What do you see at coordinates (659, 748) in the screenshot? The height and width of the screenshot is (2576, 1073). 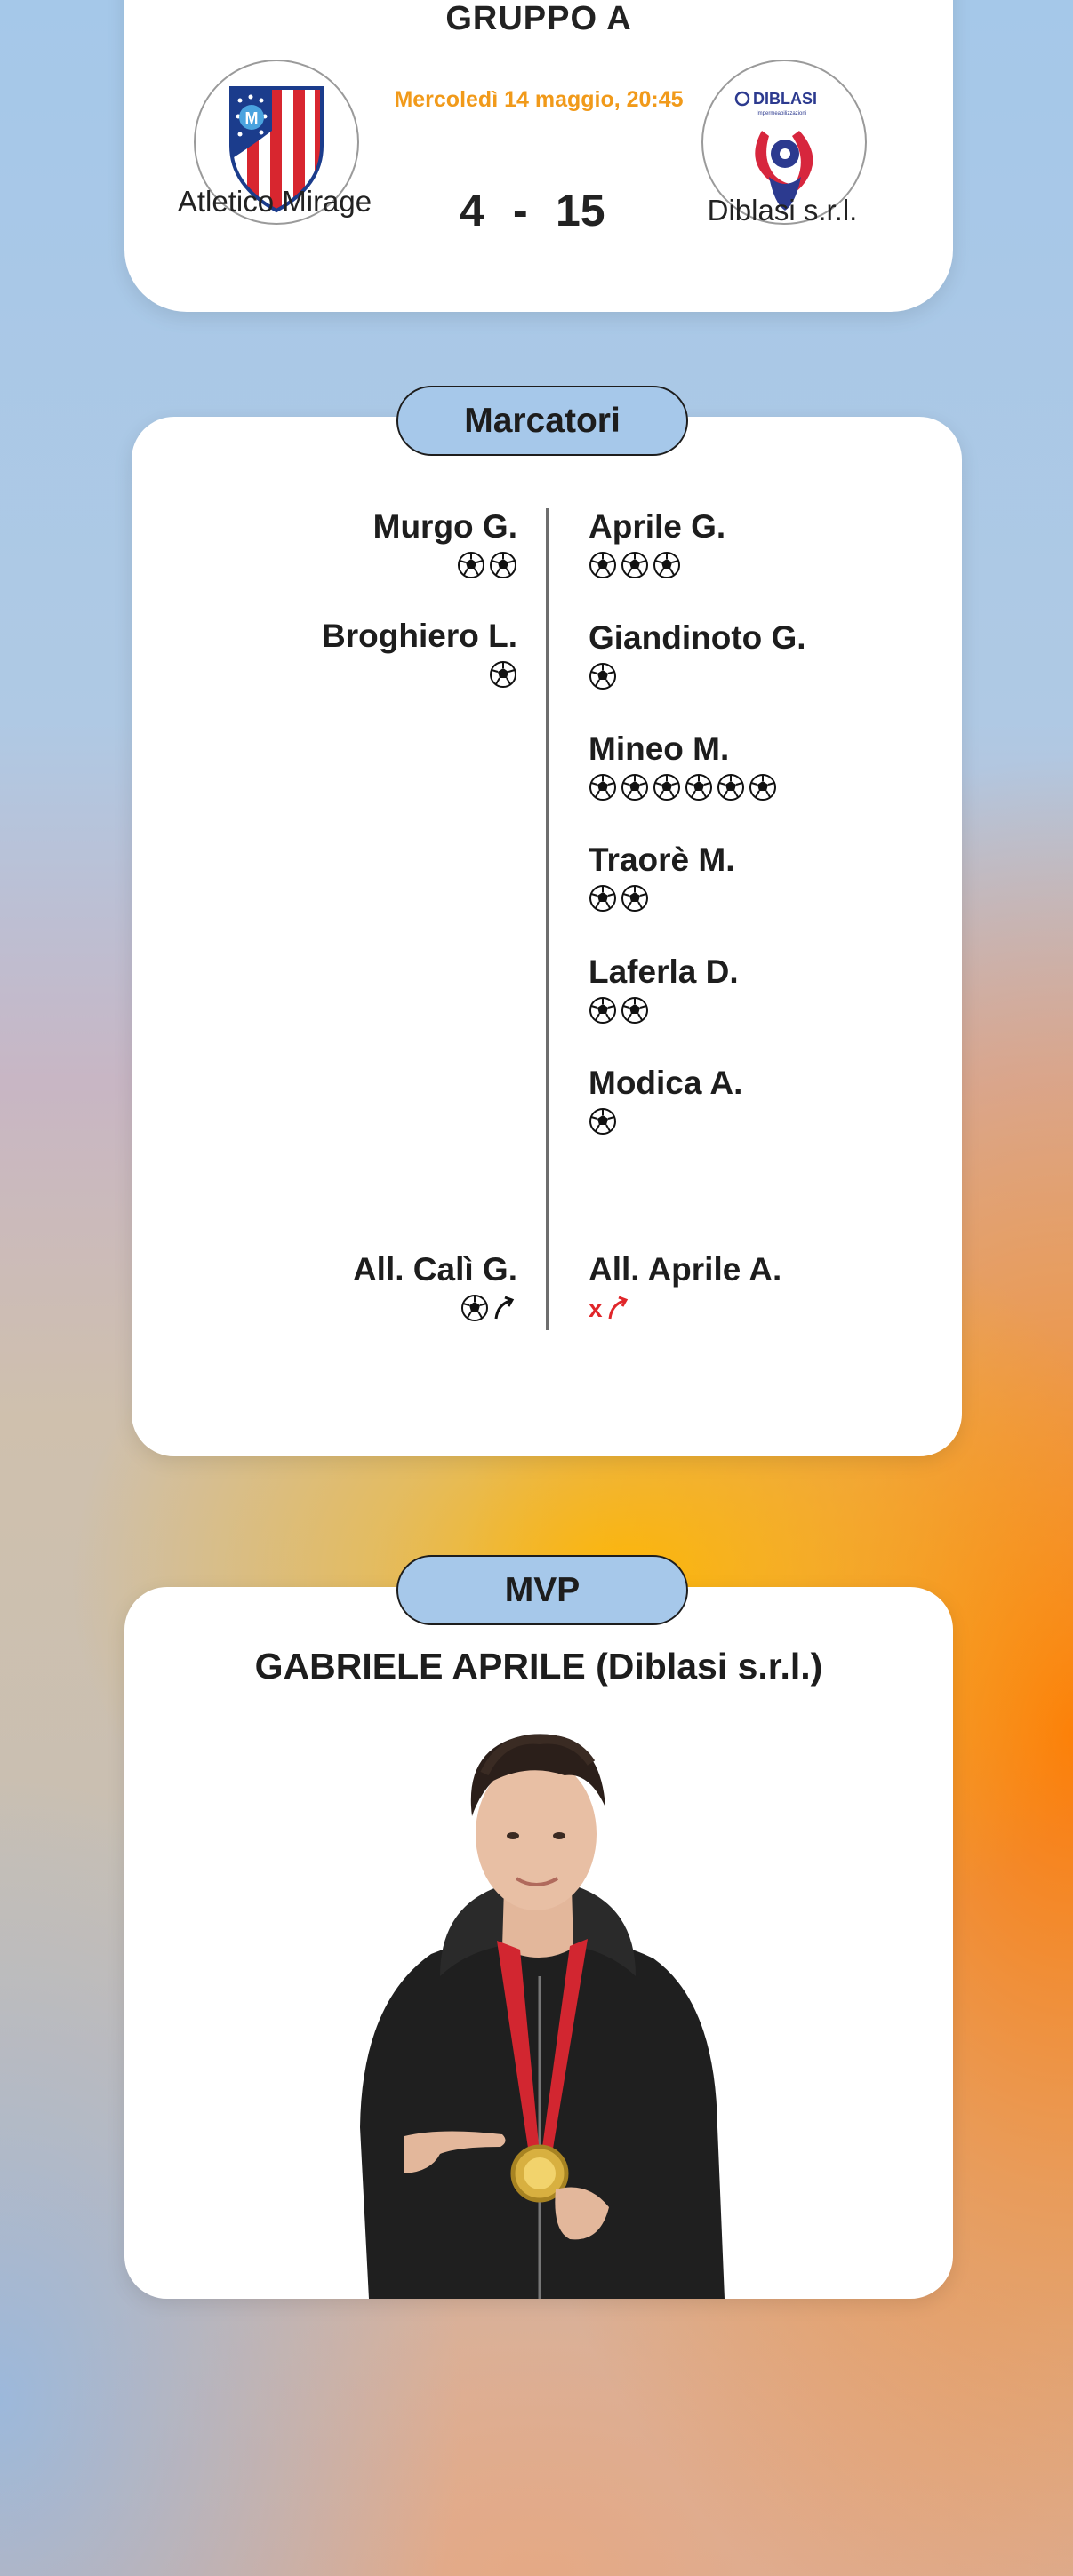 I see `scorer-name: Mineo M.` at bounding box center [659, 748].